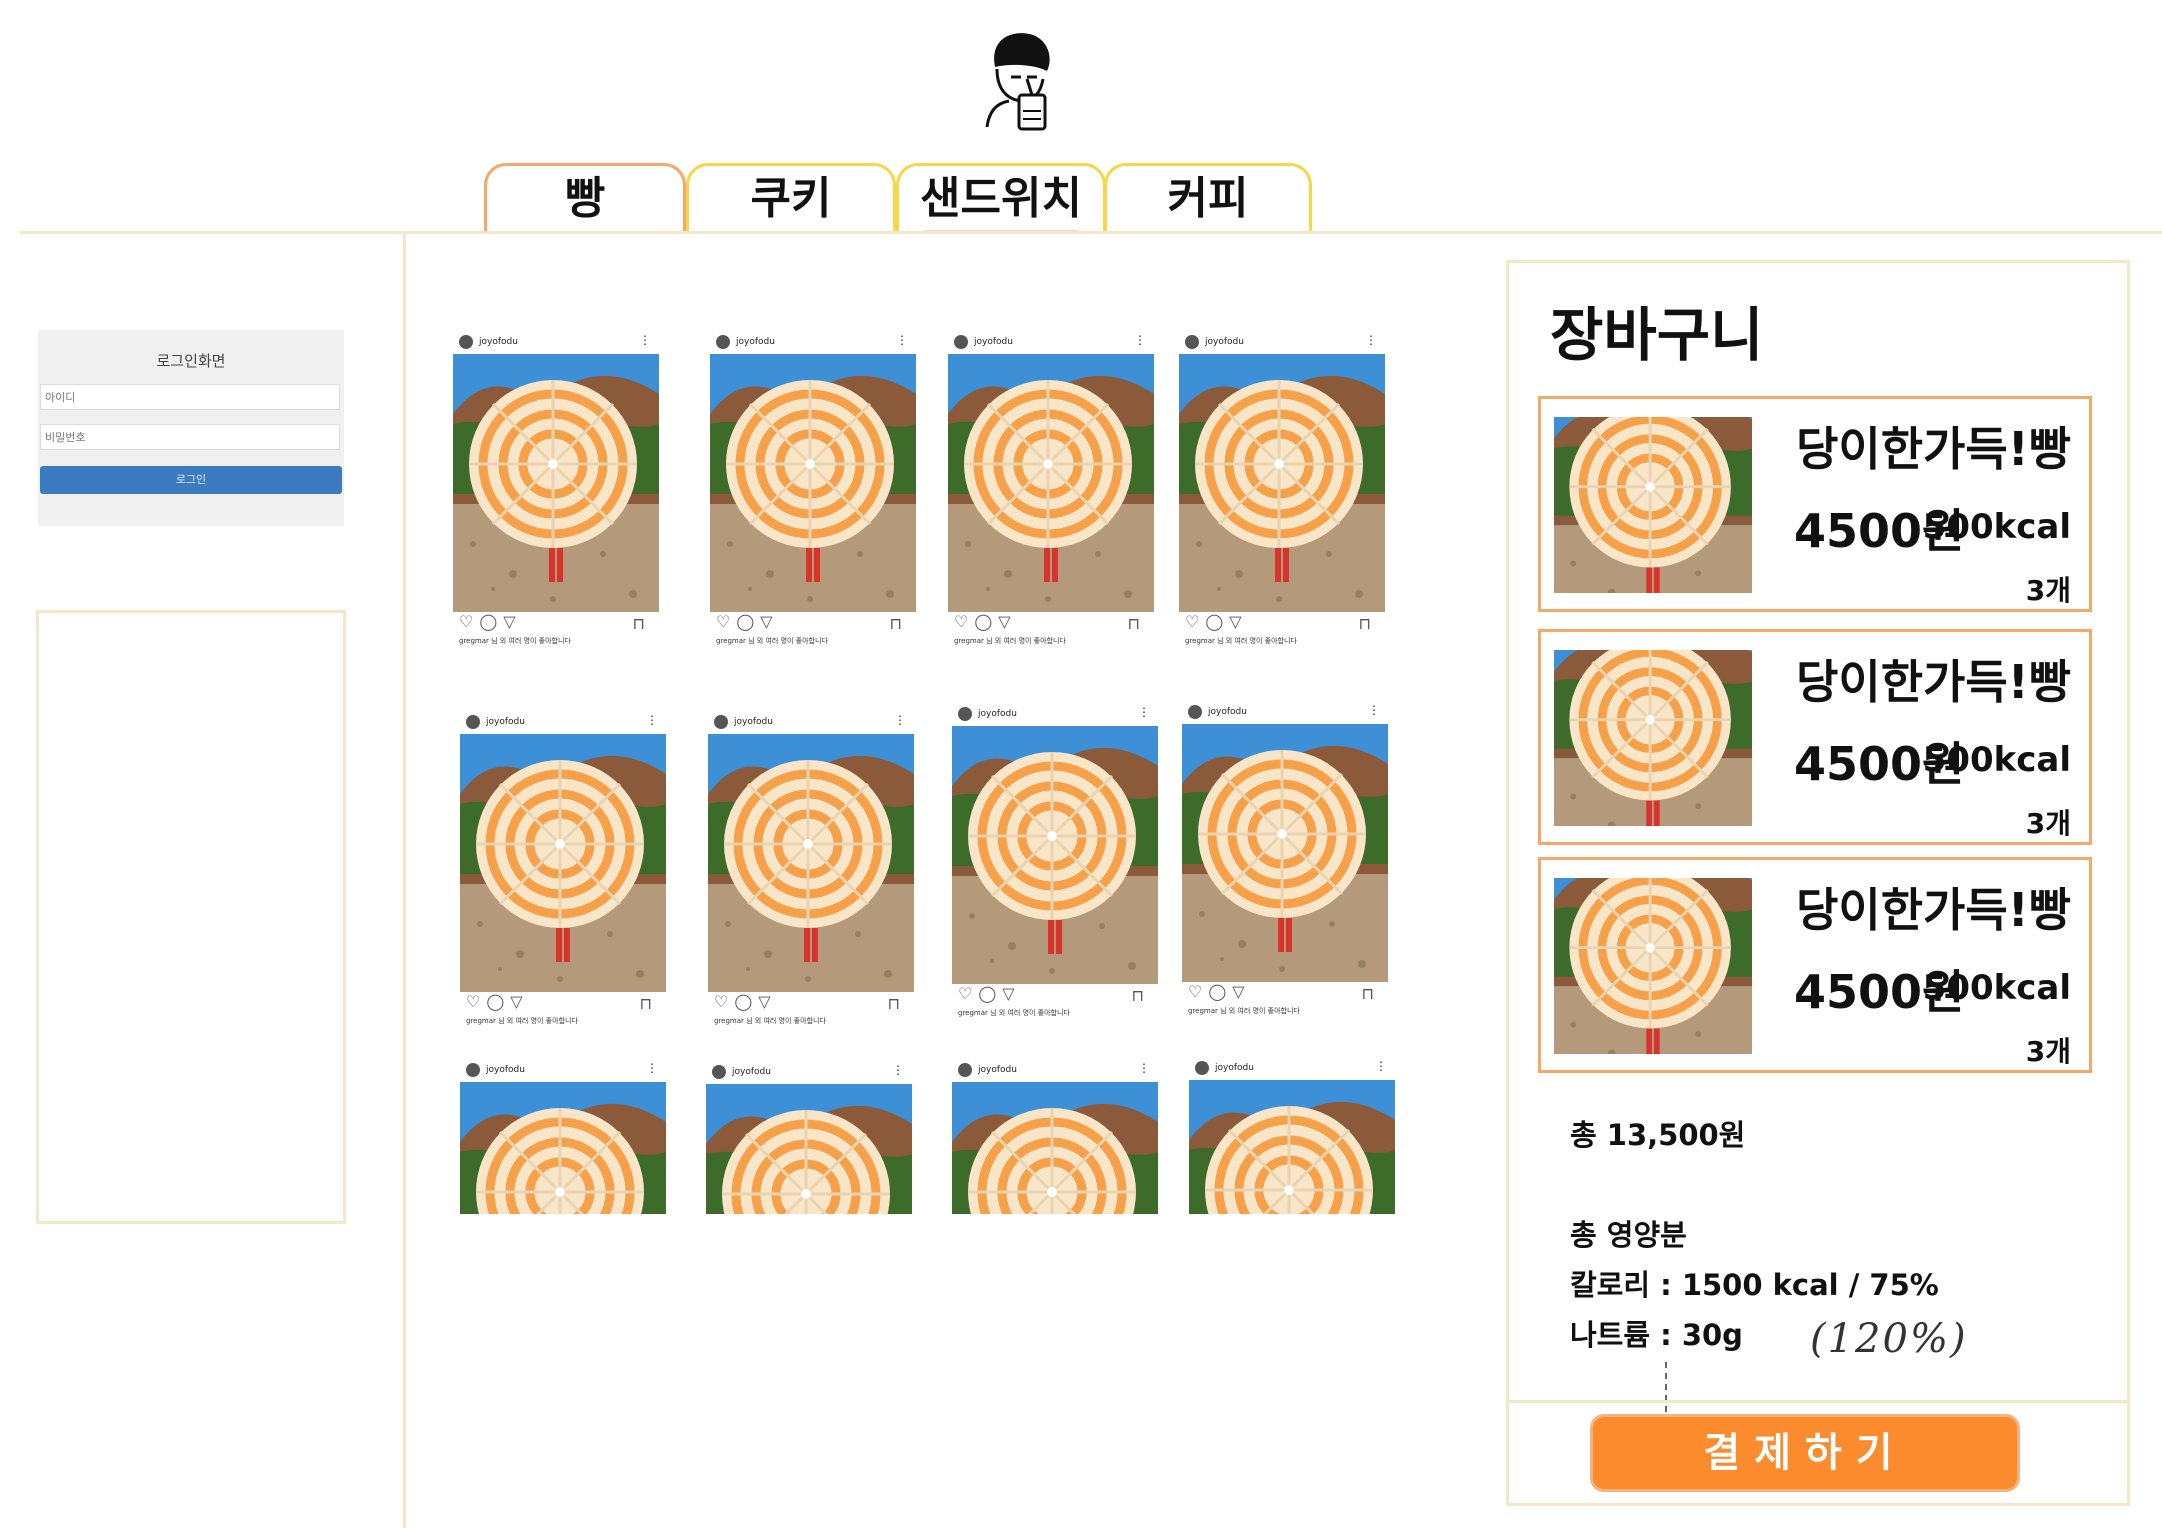  I want to click on side-panel, so click(191, 917).